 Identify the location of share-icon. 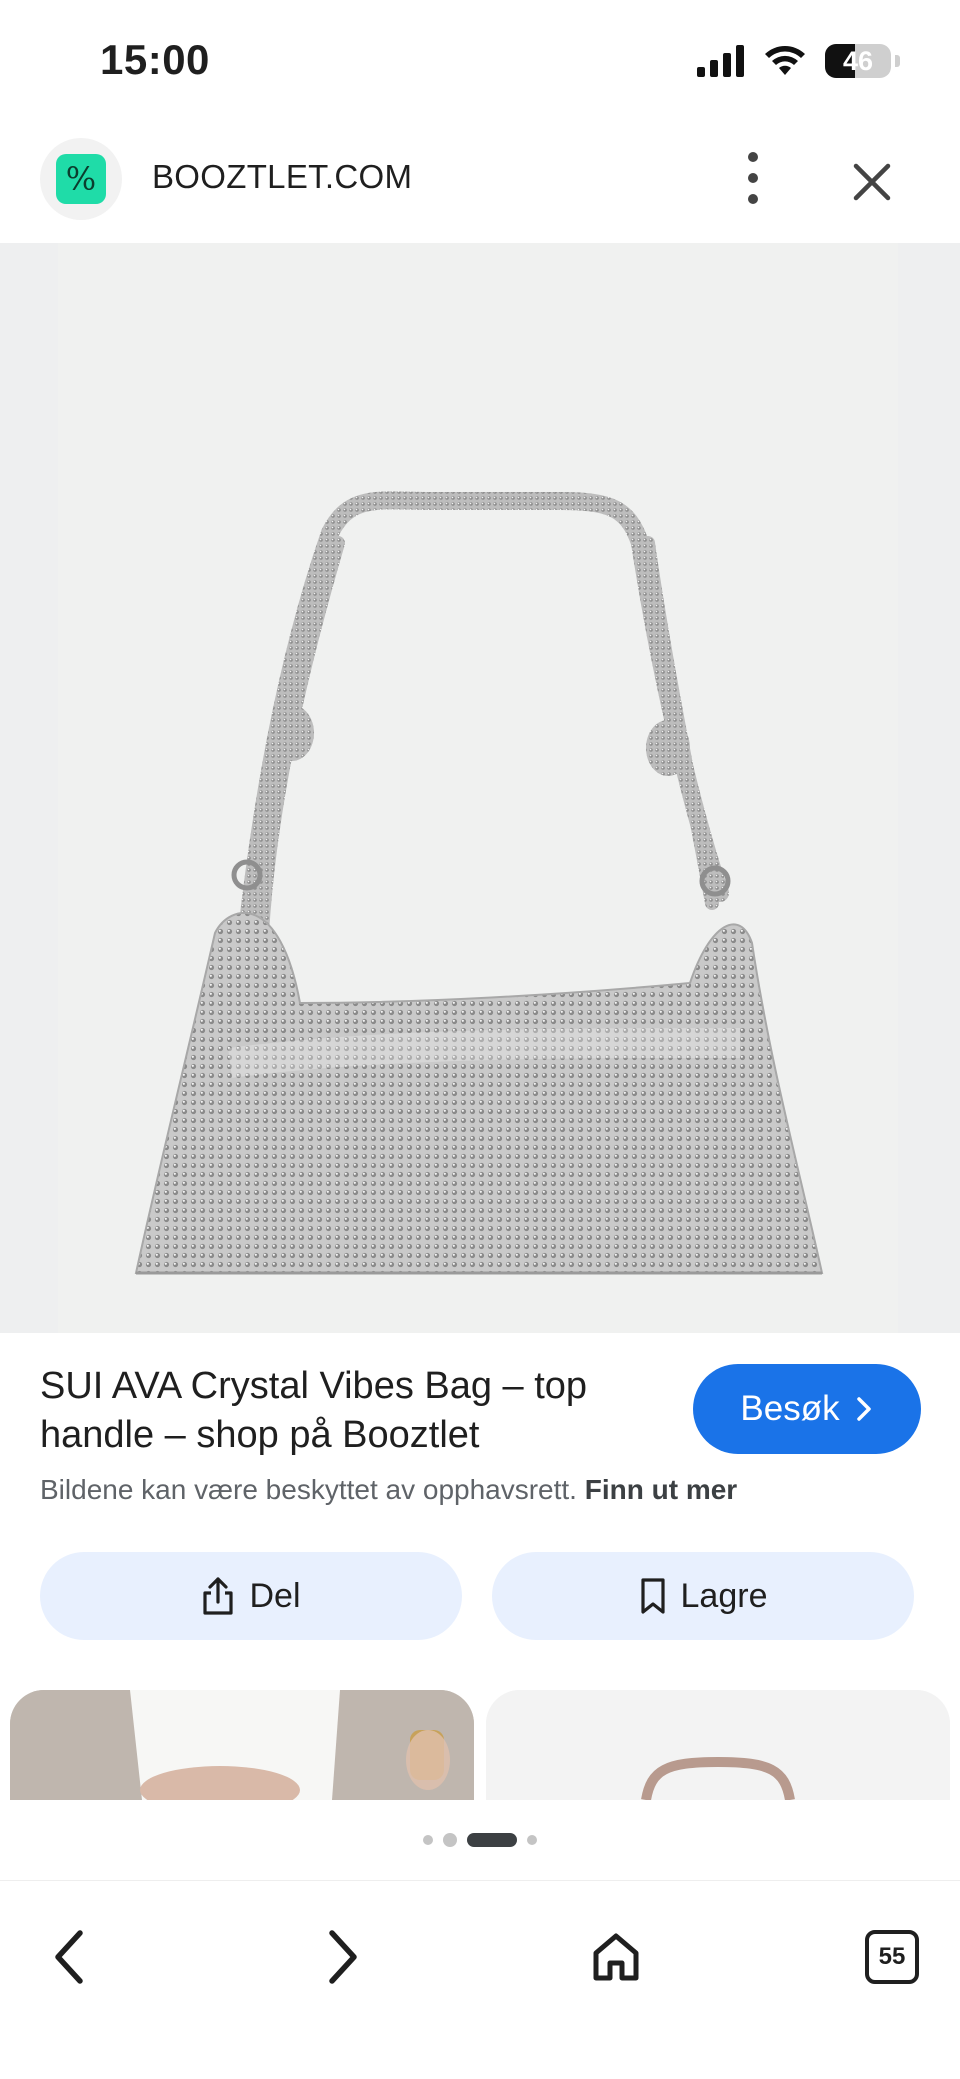
(218, 1596).